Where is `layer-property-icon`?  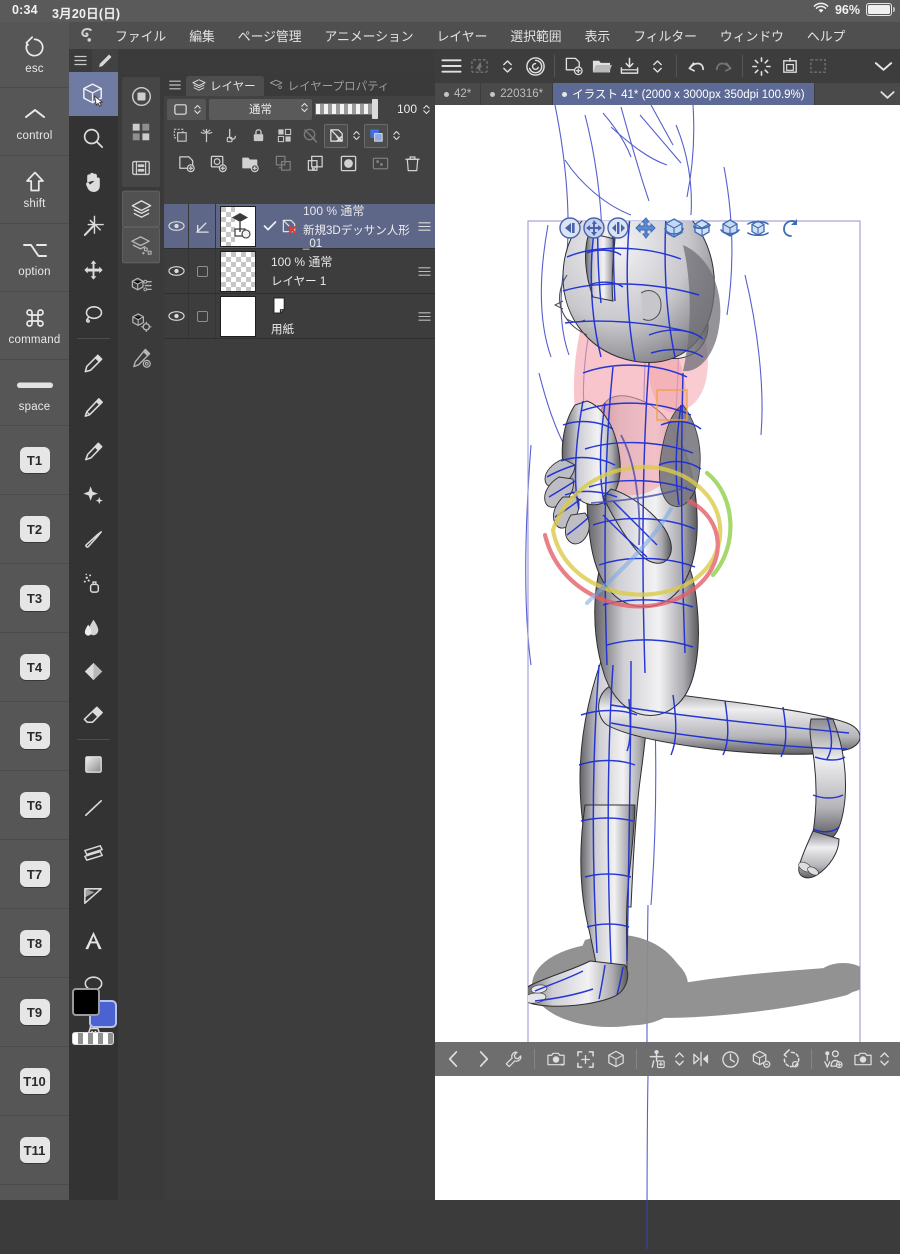 layer-property-icon is located at coordinates (141, 245).